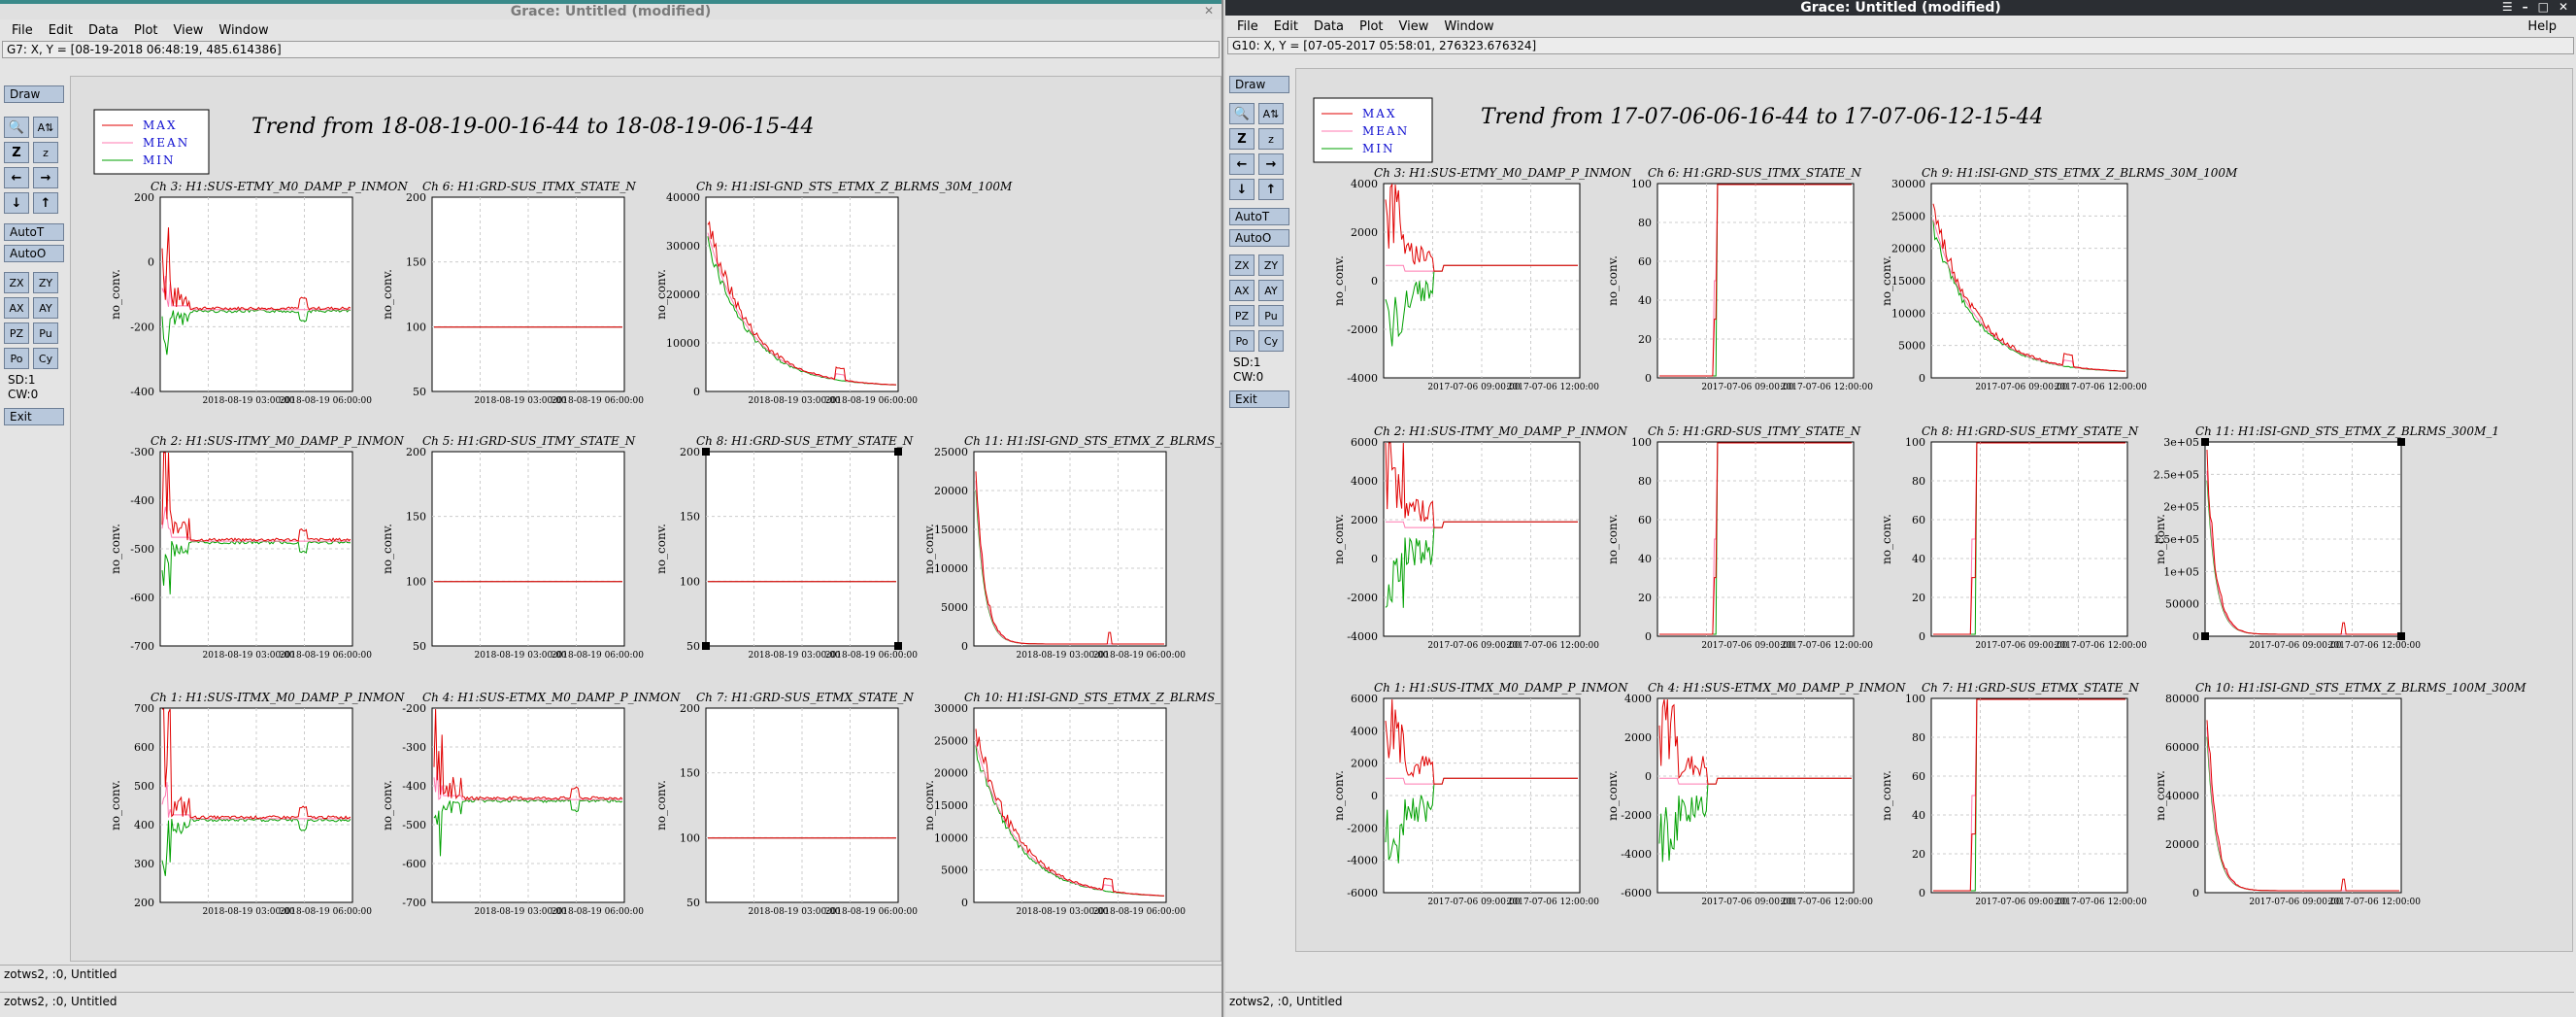 The image size is (2576, 1017). Describe the element at coordinates (805, 697) in the screenshot. I see `panel-title: Ch 7: H1:GRD-SUS_ETMX_STATE_N` at that location.